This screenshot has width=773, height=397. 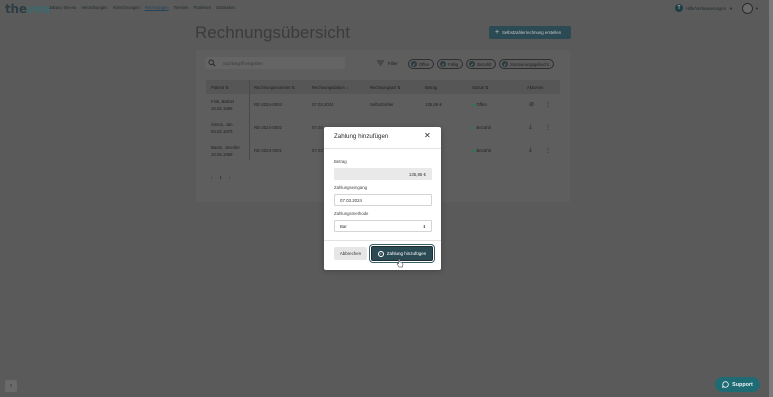 I want to click on dialog-title: Zahlung hinzufügen, so click(x=361, y=136).